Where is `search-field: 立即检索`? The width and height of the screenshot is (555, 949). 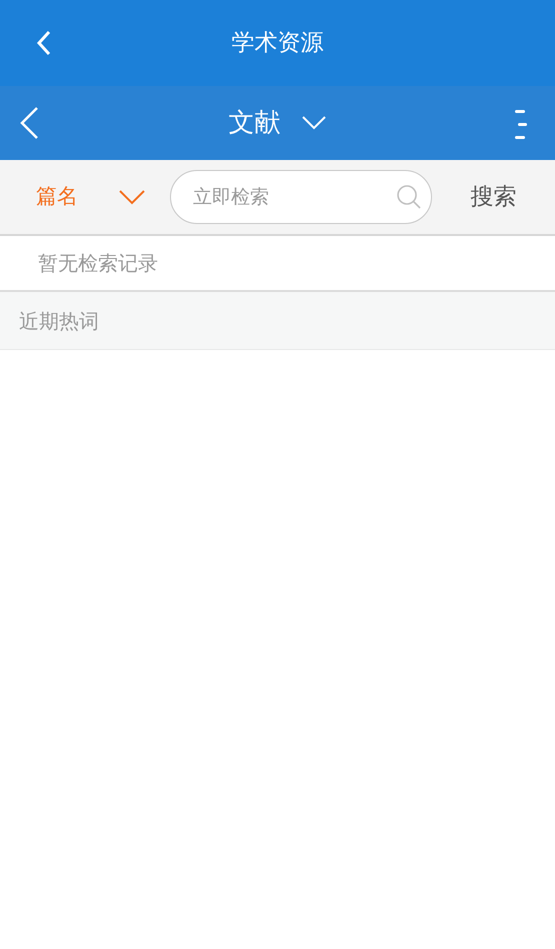 search-field: 立即检索 is located at coordinates (301, 197).